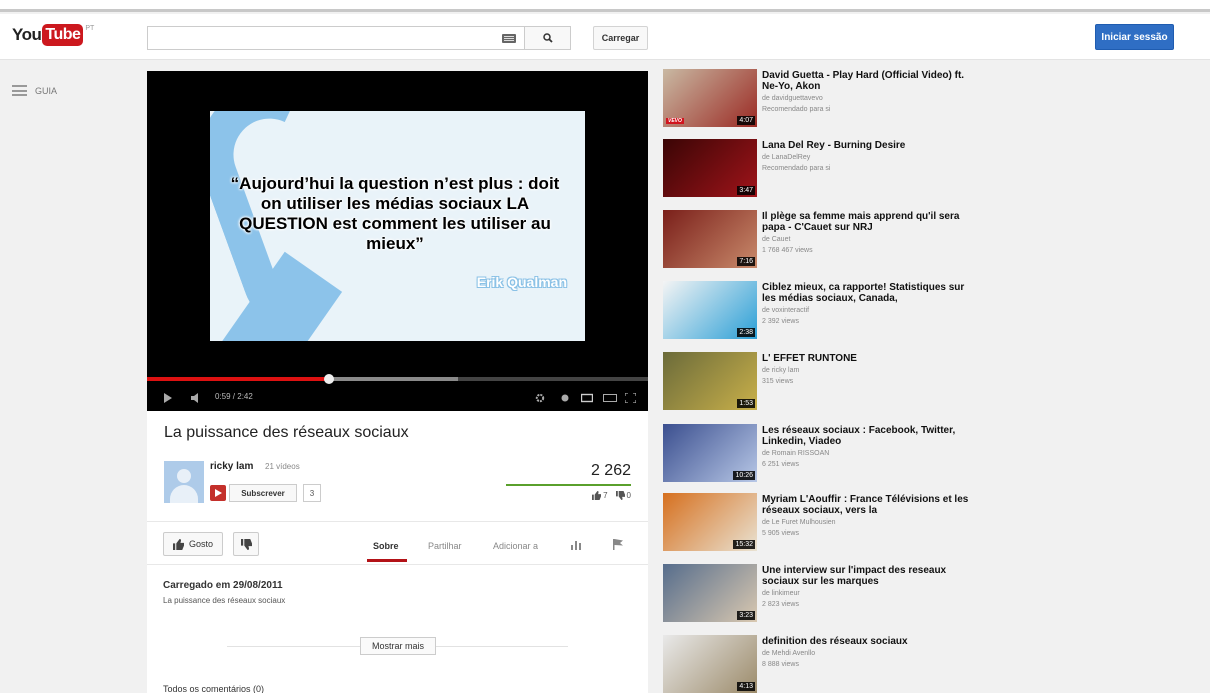 The image size is (1210, 693). Describe the element at coordinates (778, 381) in the screenshot. I see `related-video-meta: 315 views` at that location.